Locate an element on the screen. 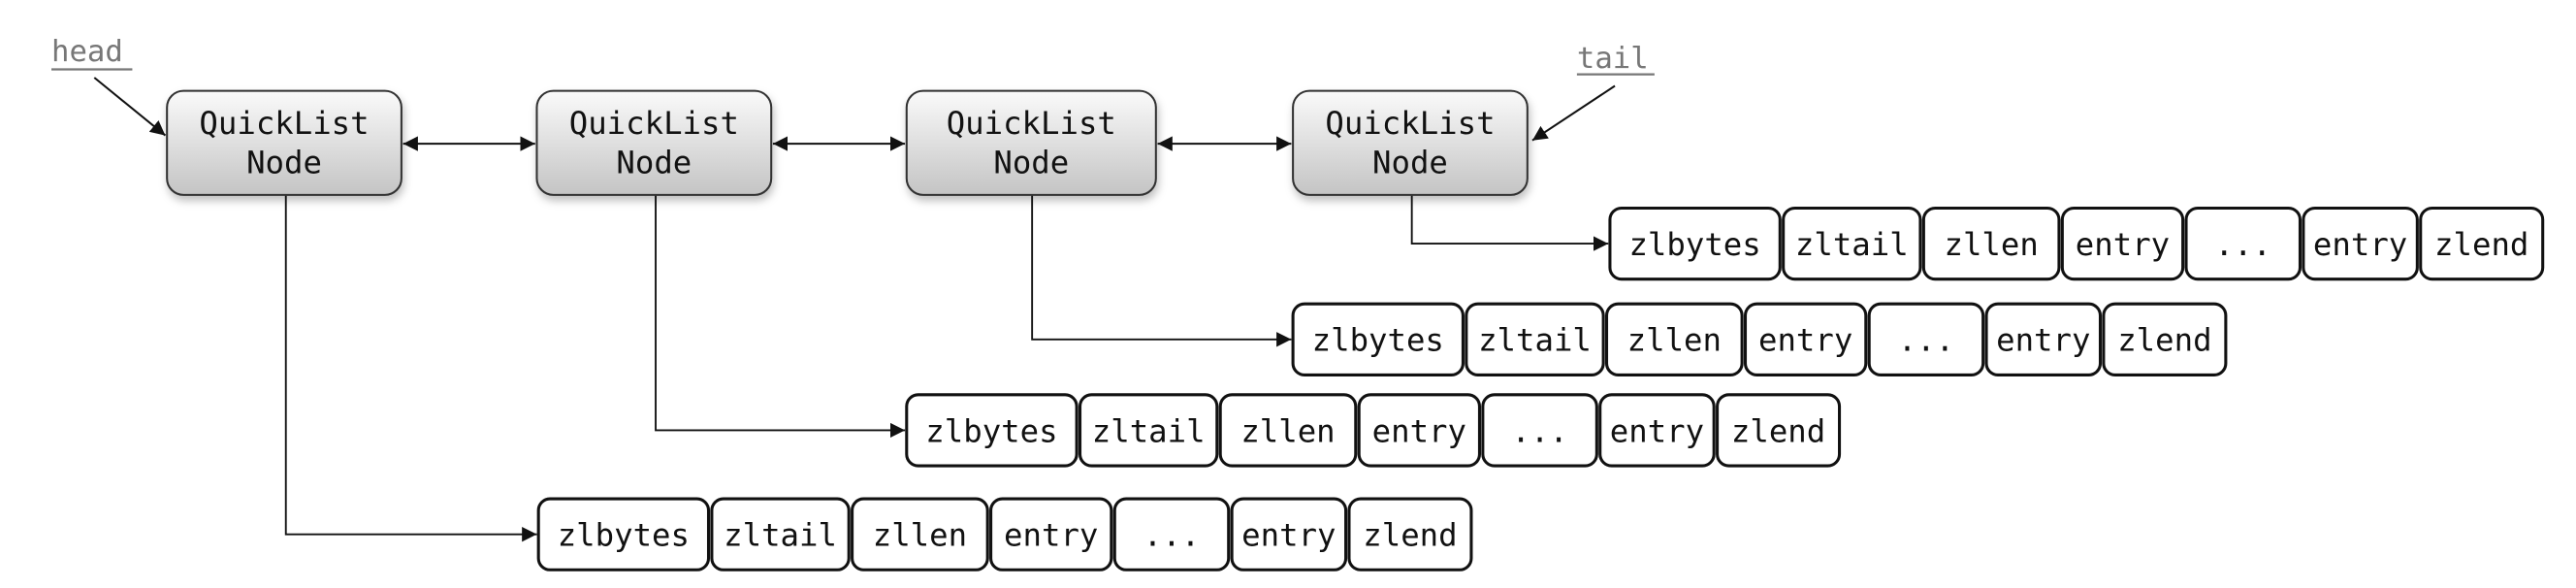  tail-text: tail is located at coordinates (1613, 59).